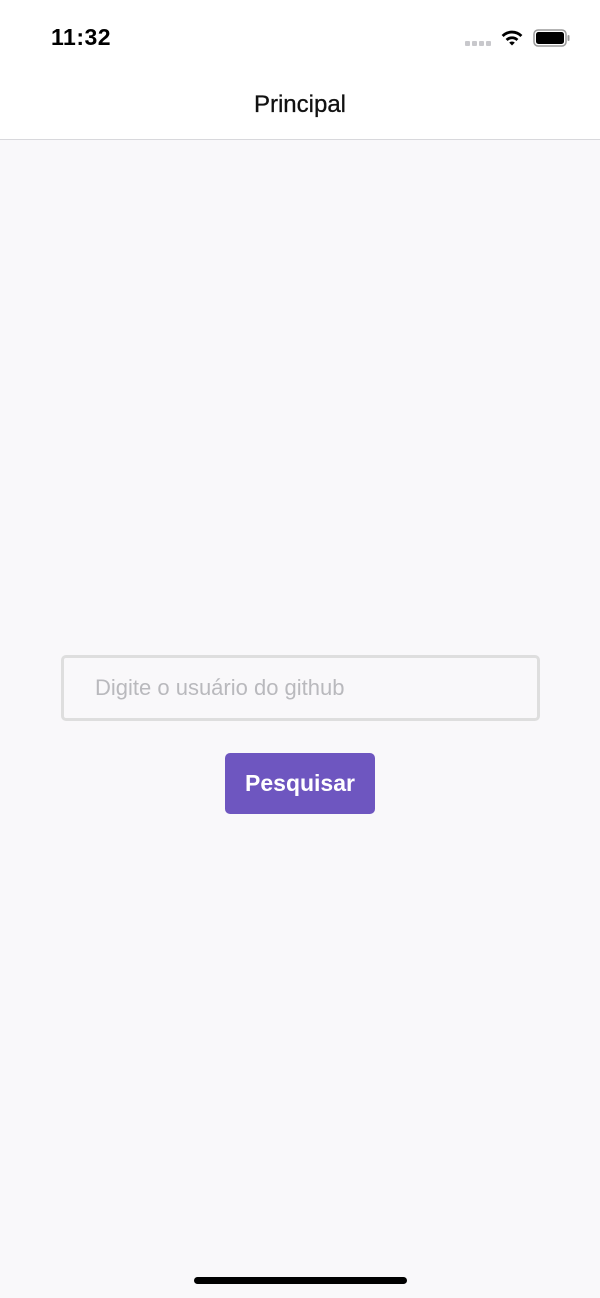  I want to click on navigation-bar: Principal, so click(300, 106).